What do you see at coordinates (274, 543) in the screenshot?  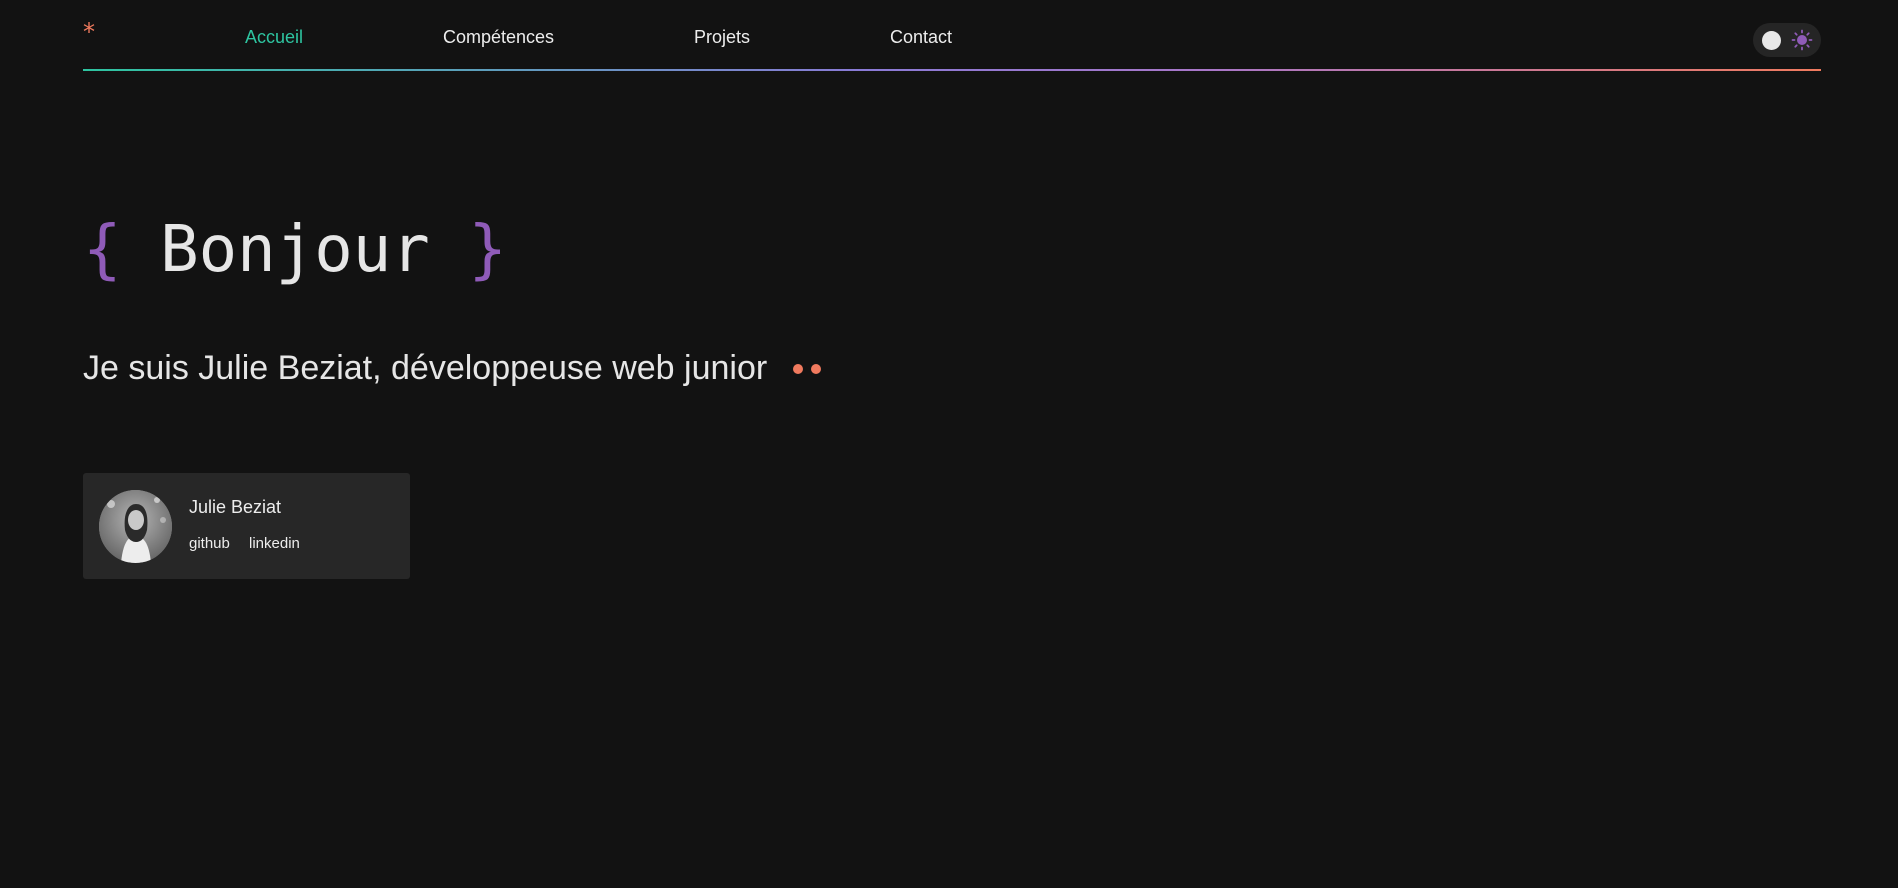 I see `linkedin-link: linkedin` at bounding box center [274, 543].